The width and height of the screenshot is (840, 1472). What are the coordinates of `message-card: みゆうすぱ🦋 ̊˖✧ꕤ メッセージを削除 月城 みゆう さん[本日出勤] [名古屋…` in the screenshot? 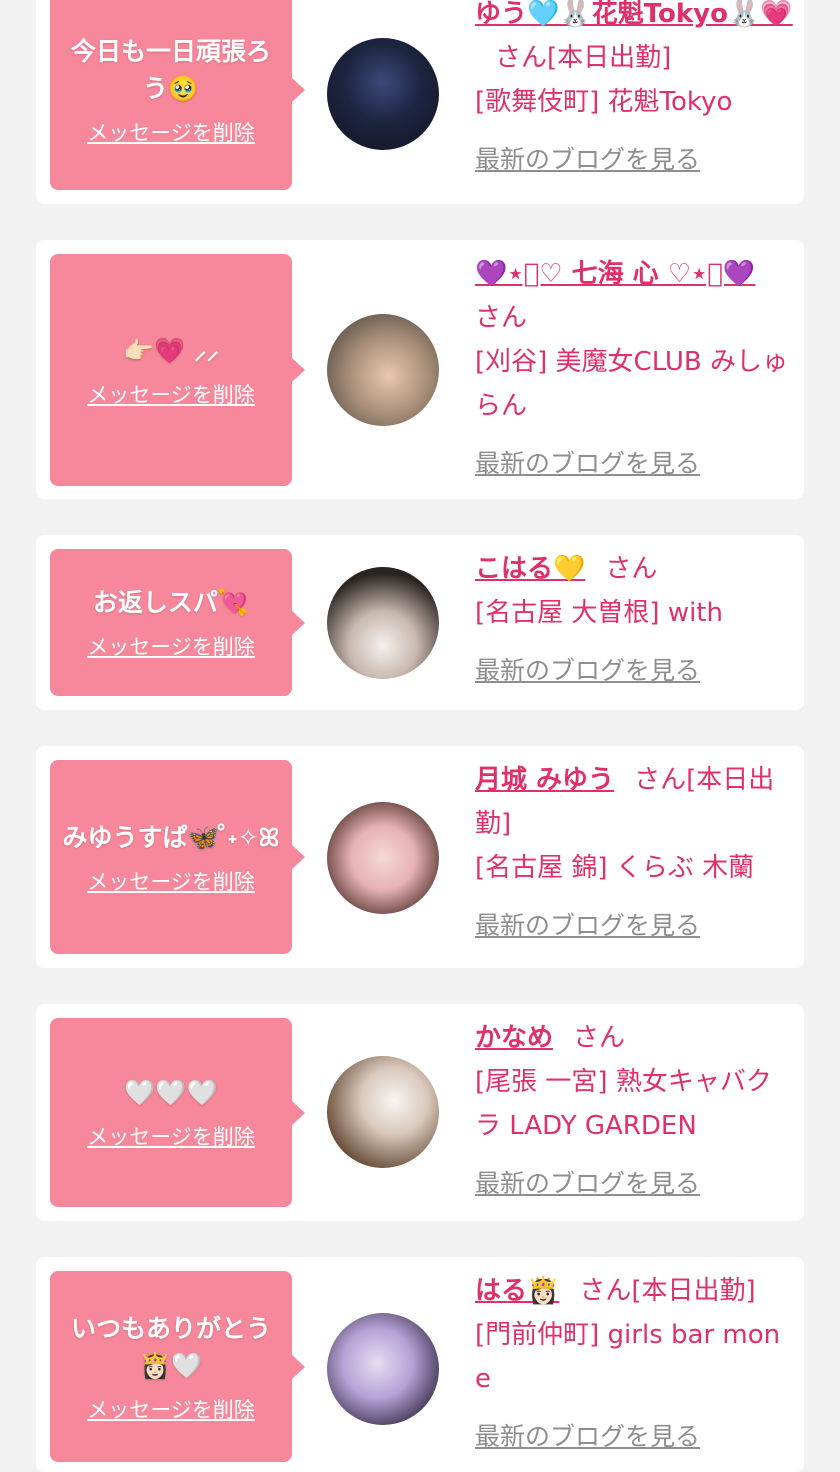 It's located at (420, 857).